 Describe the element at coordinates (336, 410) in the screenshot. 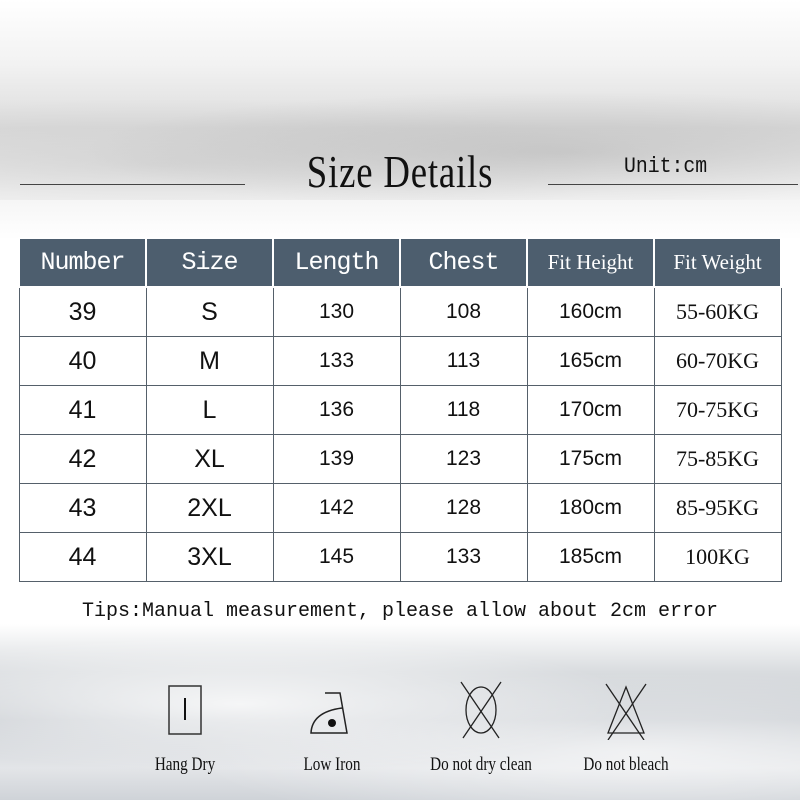

I see `cell-length: 136` at that location.